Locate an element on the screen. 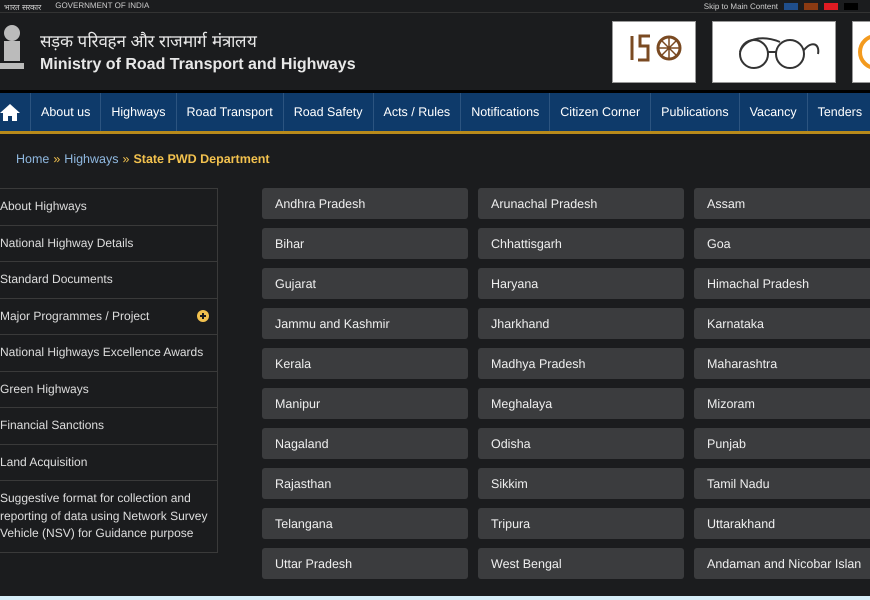 Image resolution: width=870 pixels, height=600 pixels. nav-item: Highways is located at coordinates (138, 112).